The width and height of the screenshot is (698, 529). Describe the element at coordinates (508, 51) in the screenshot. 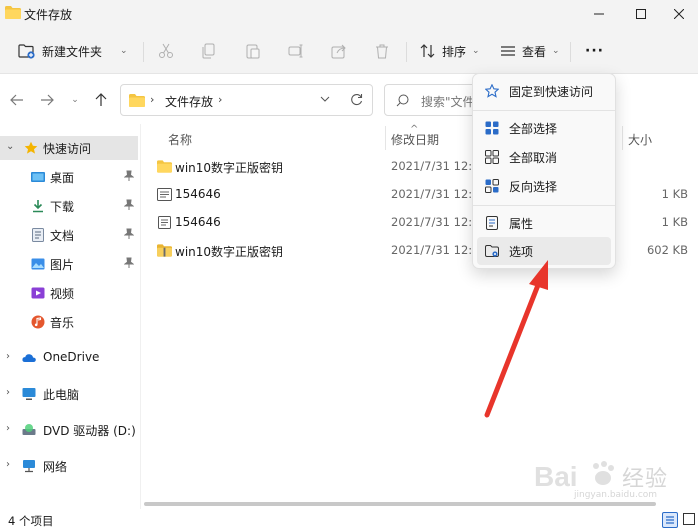

I see `view-list-icon` at that location.